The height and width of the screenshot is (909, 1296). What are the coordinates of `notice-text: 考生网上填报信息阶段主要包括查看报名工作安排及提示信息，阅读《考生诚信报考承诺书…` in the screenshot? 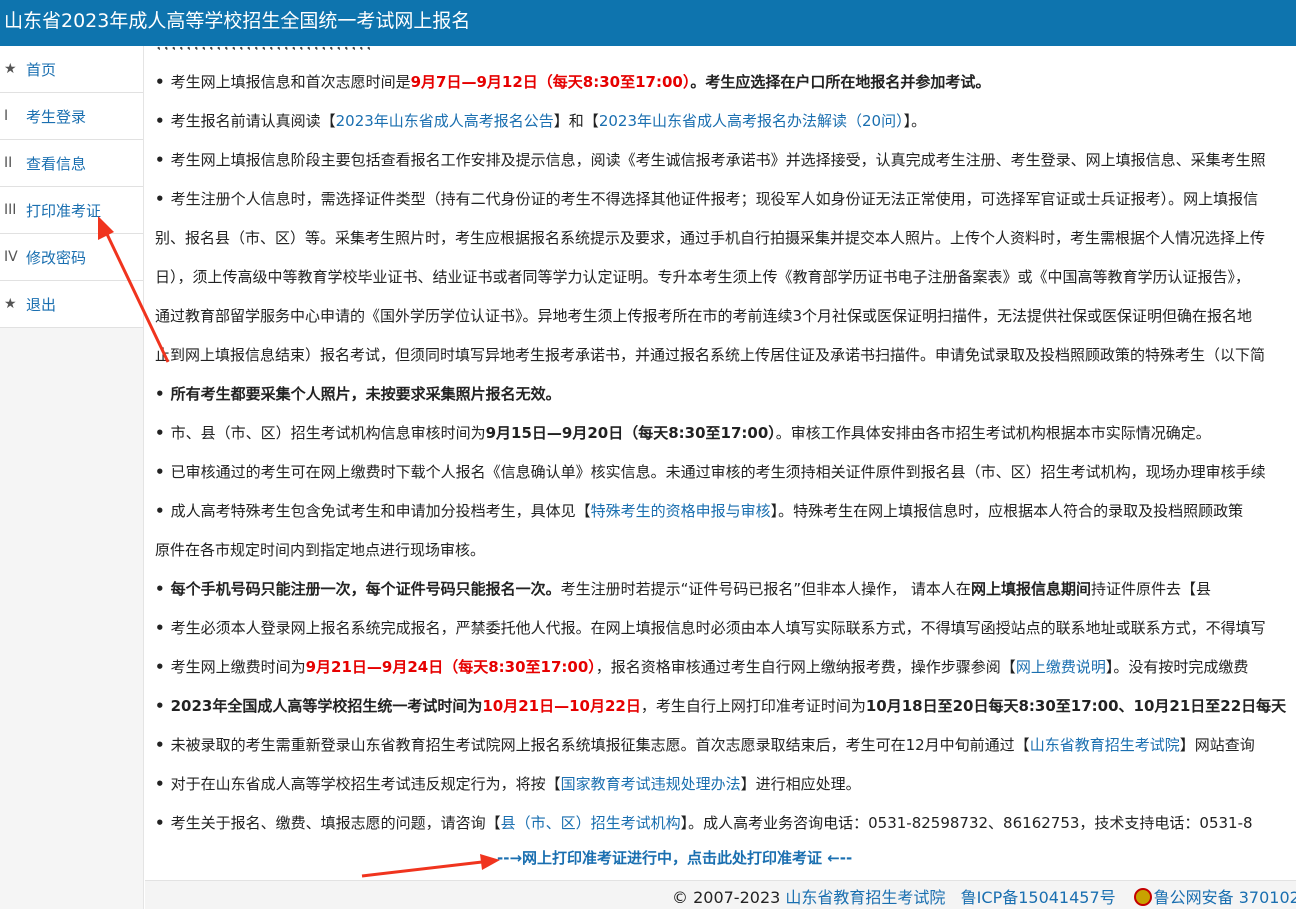 It's located at (718, 160).